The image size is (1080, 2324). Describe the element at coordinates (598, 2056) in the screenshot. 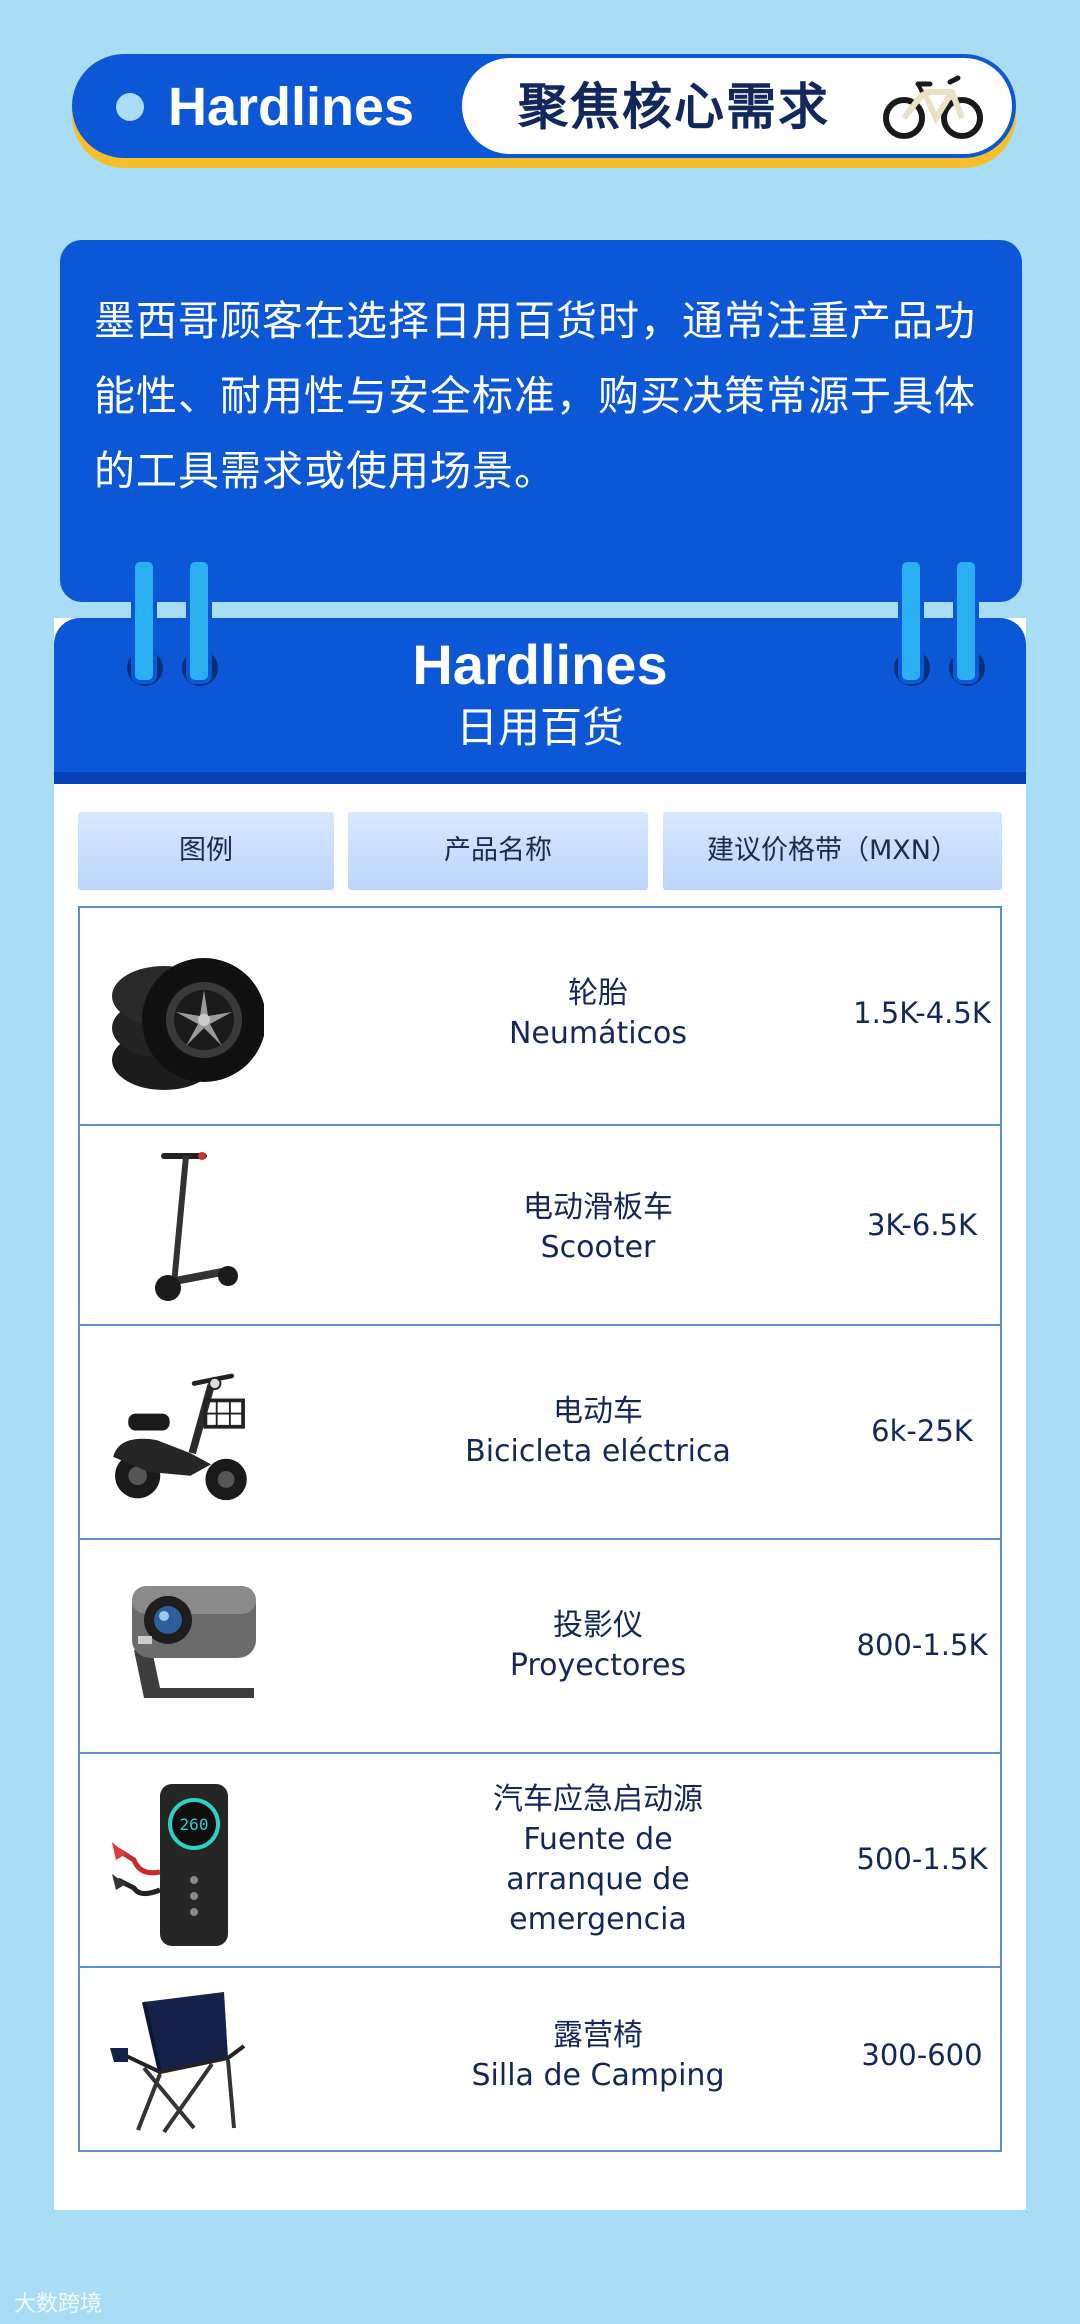

I see `product-name: 露营椅 Silla de Camping` at that location.